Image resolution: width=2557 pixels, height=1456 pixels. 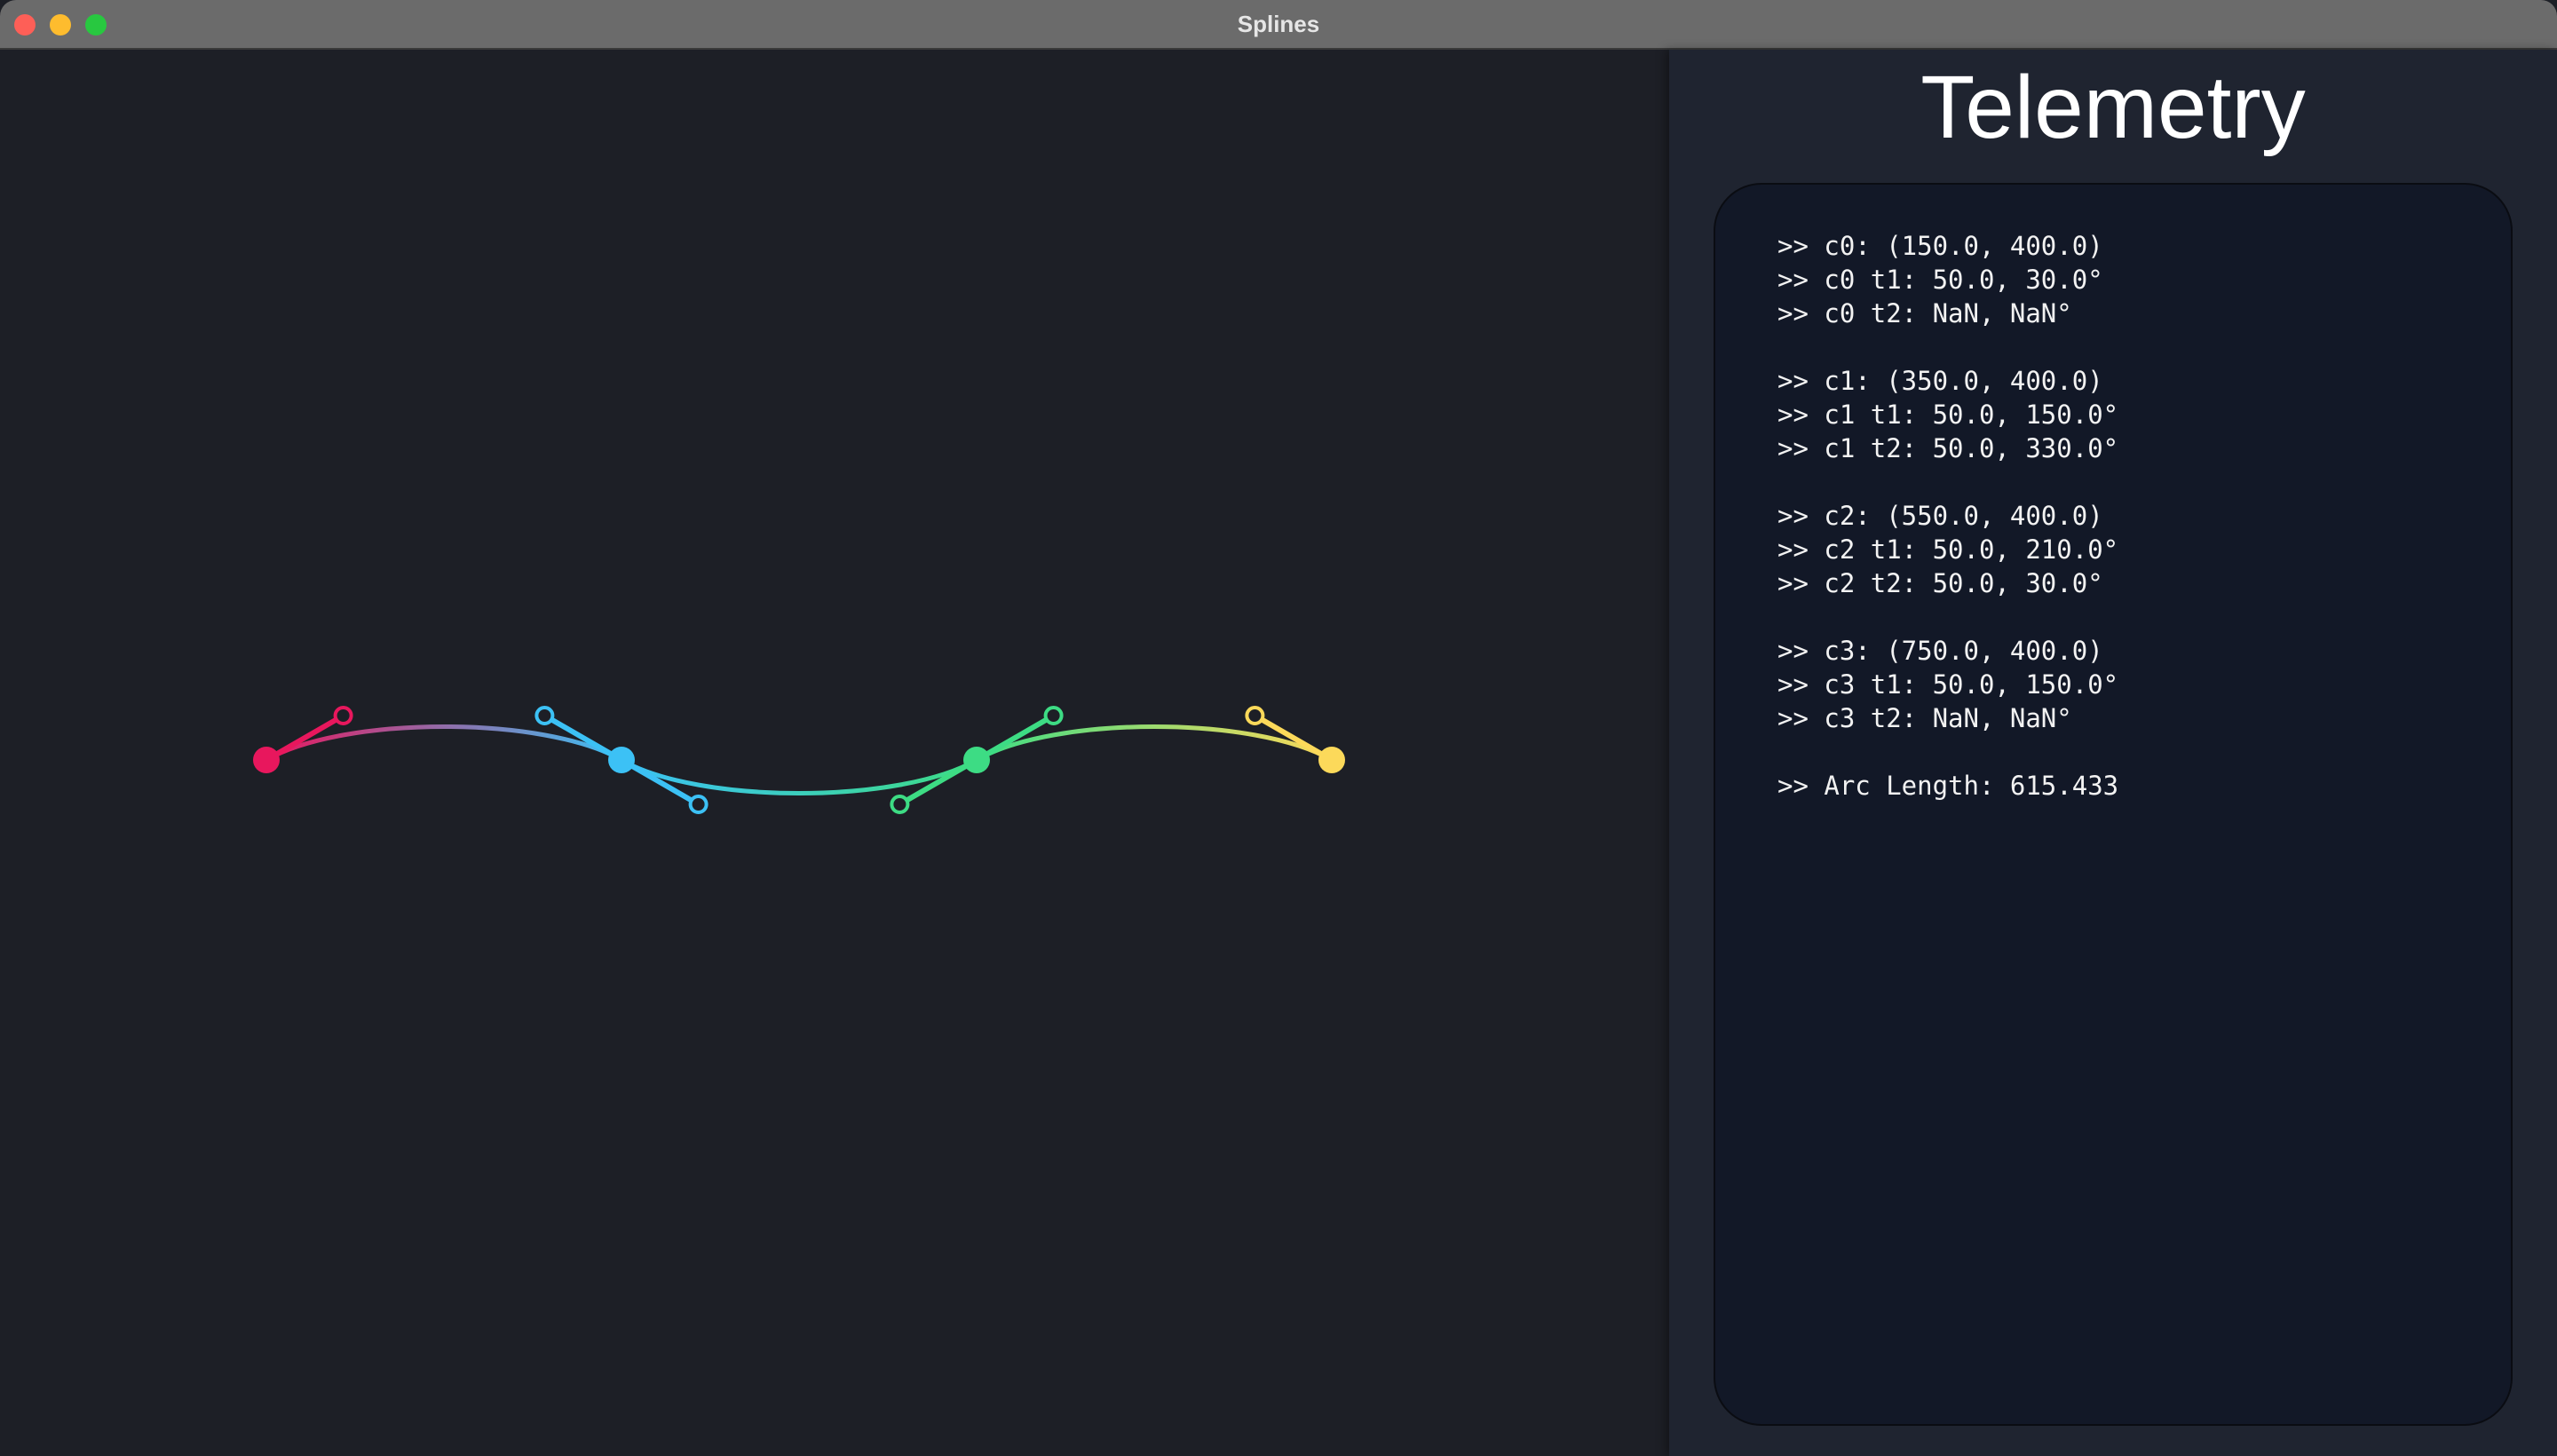 I want to click on telemetry-line: >> c2 t2: 50.0, 30.0°, so click(x=1940, y=583).